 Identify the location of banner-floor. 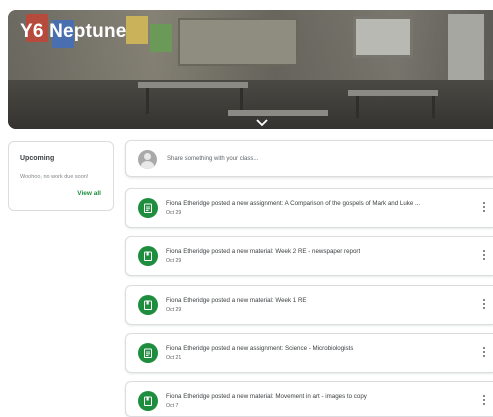
(250, 104).